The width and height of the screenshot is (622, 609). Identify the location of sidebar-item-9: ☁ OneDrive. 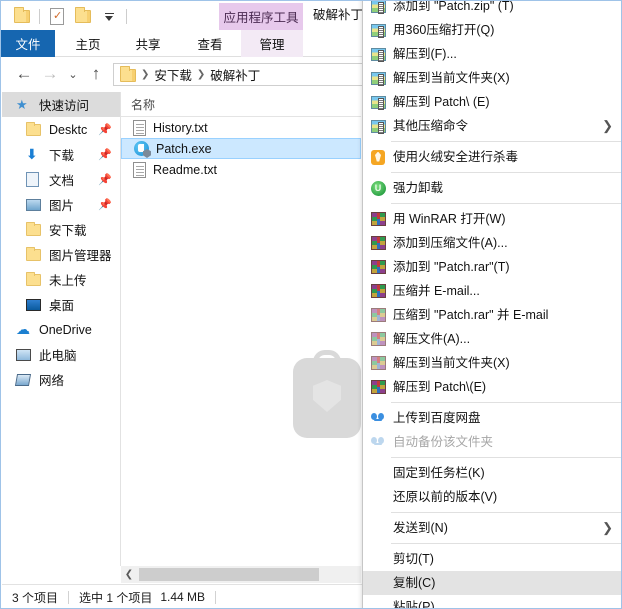
(61, 329).